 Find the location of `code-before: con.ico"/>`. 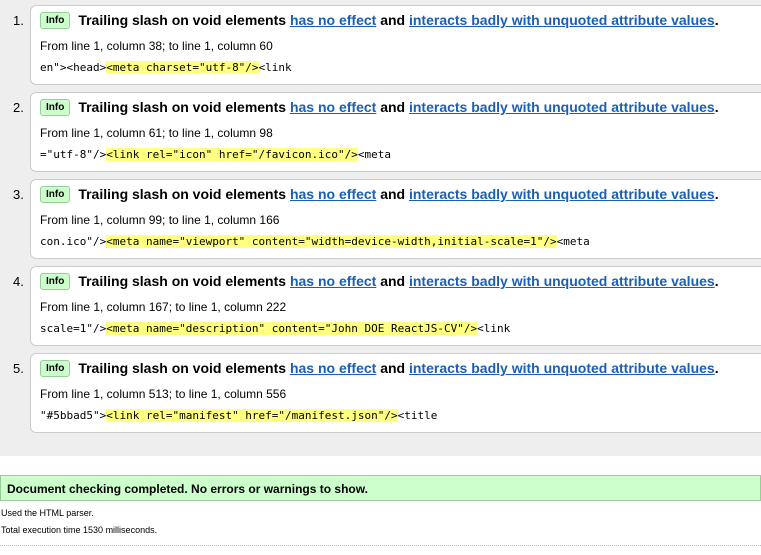

code-before: con.ico"/> is located at coordinates (73, 241).